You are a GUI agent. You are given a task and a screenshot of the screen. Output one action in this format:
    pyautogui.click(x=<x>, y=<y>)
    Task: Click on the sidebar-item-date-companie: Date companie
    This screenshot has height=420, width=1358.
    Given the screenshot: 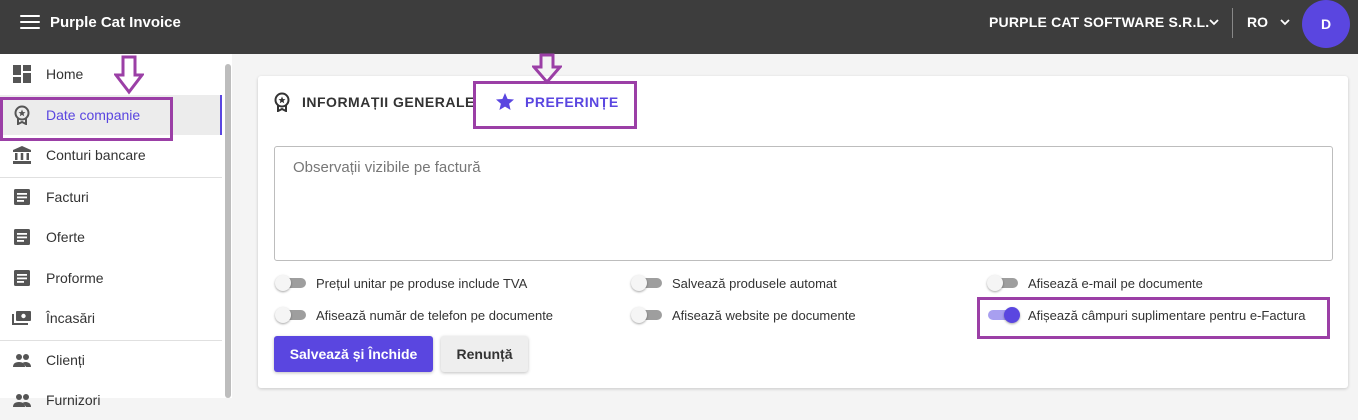 What is the action you would take?
    pyautogui.click(x=111, y=115)
    